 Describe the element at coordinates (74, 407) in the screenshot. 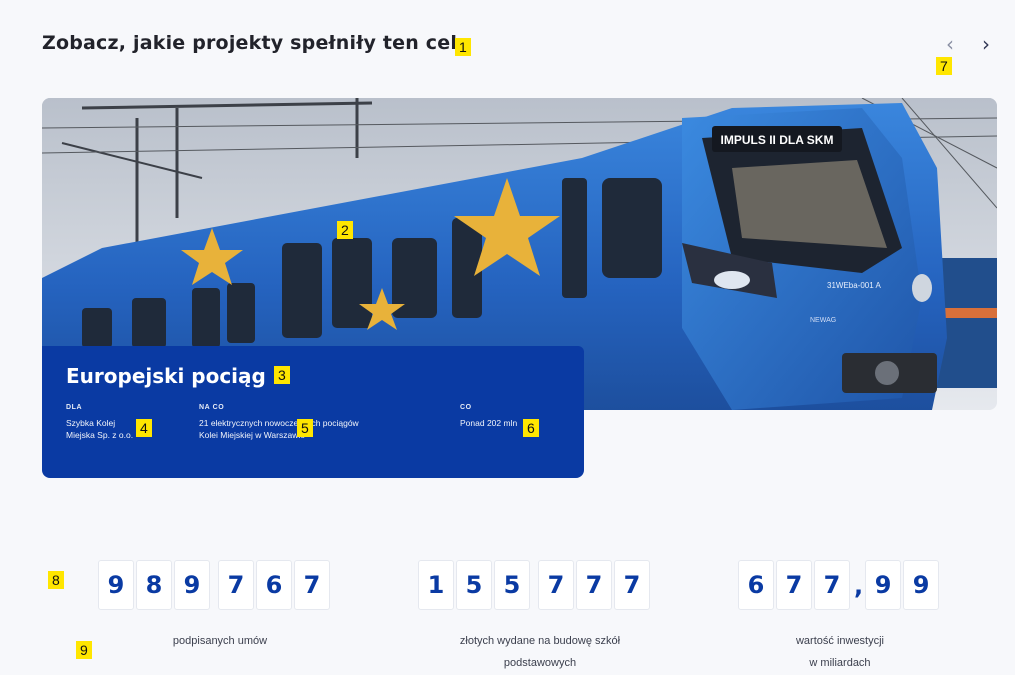

I see `project-for-label: DLA` at that location.